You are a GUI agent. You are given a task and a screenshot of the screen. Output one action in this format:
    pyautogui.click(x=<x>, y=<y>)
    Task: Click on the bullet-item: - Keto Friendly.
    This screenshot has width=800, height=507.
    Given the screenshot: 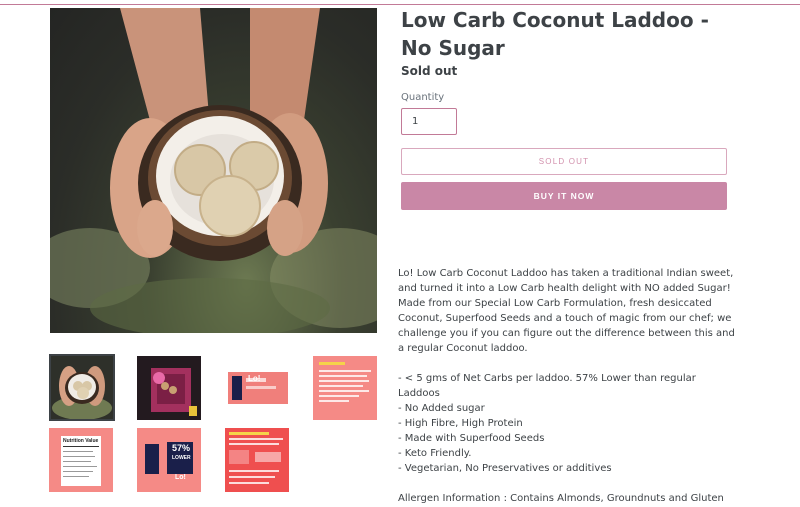 What is the action you would take?
    pyautogui.click(x=435, y=453)
    